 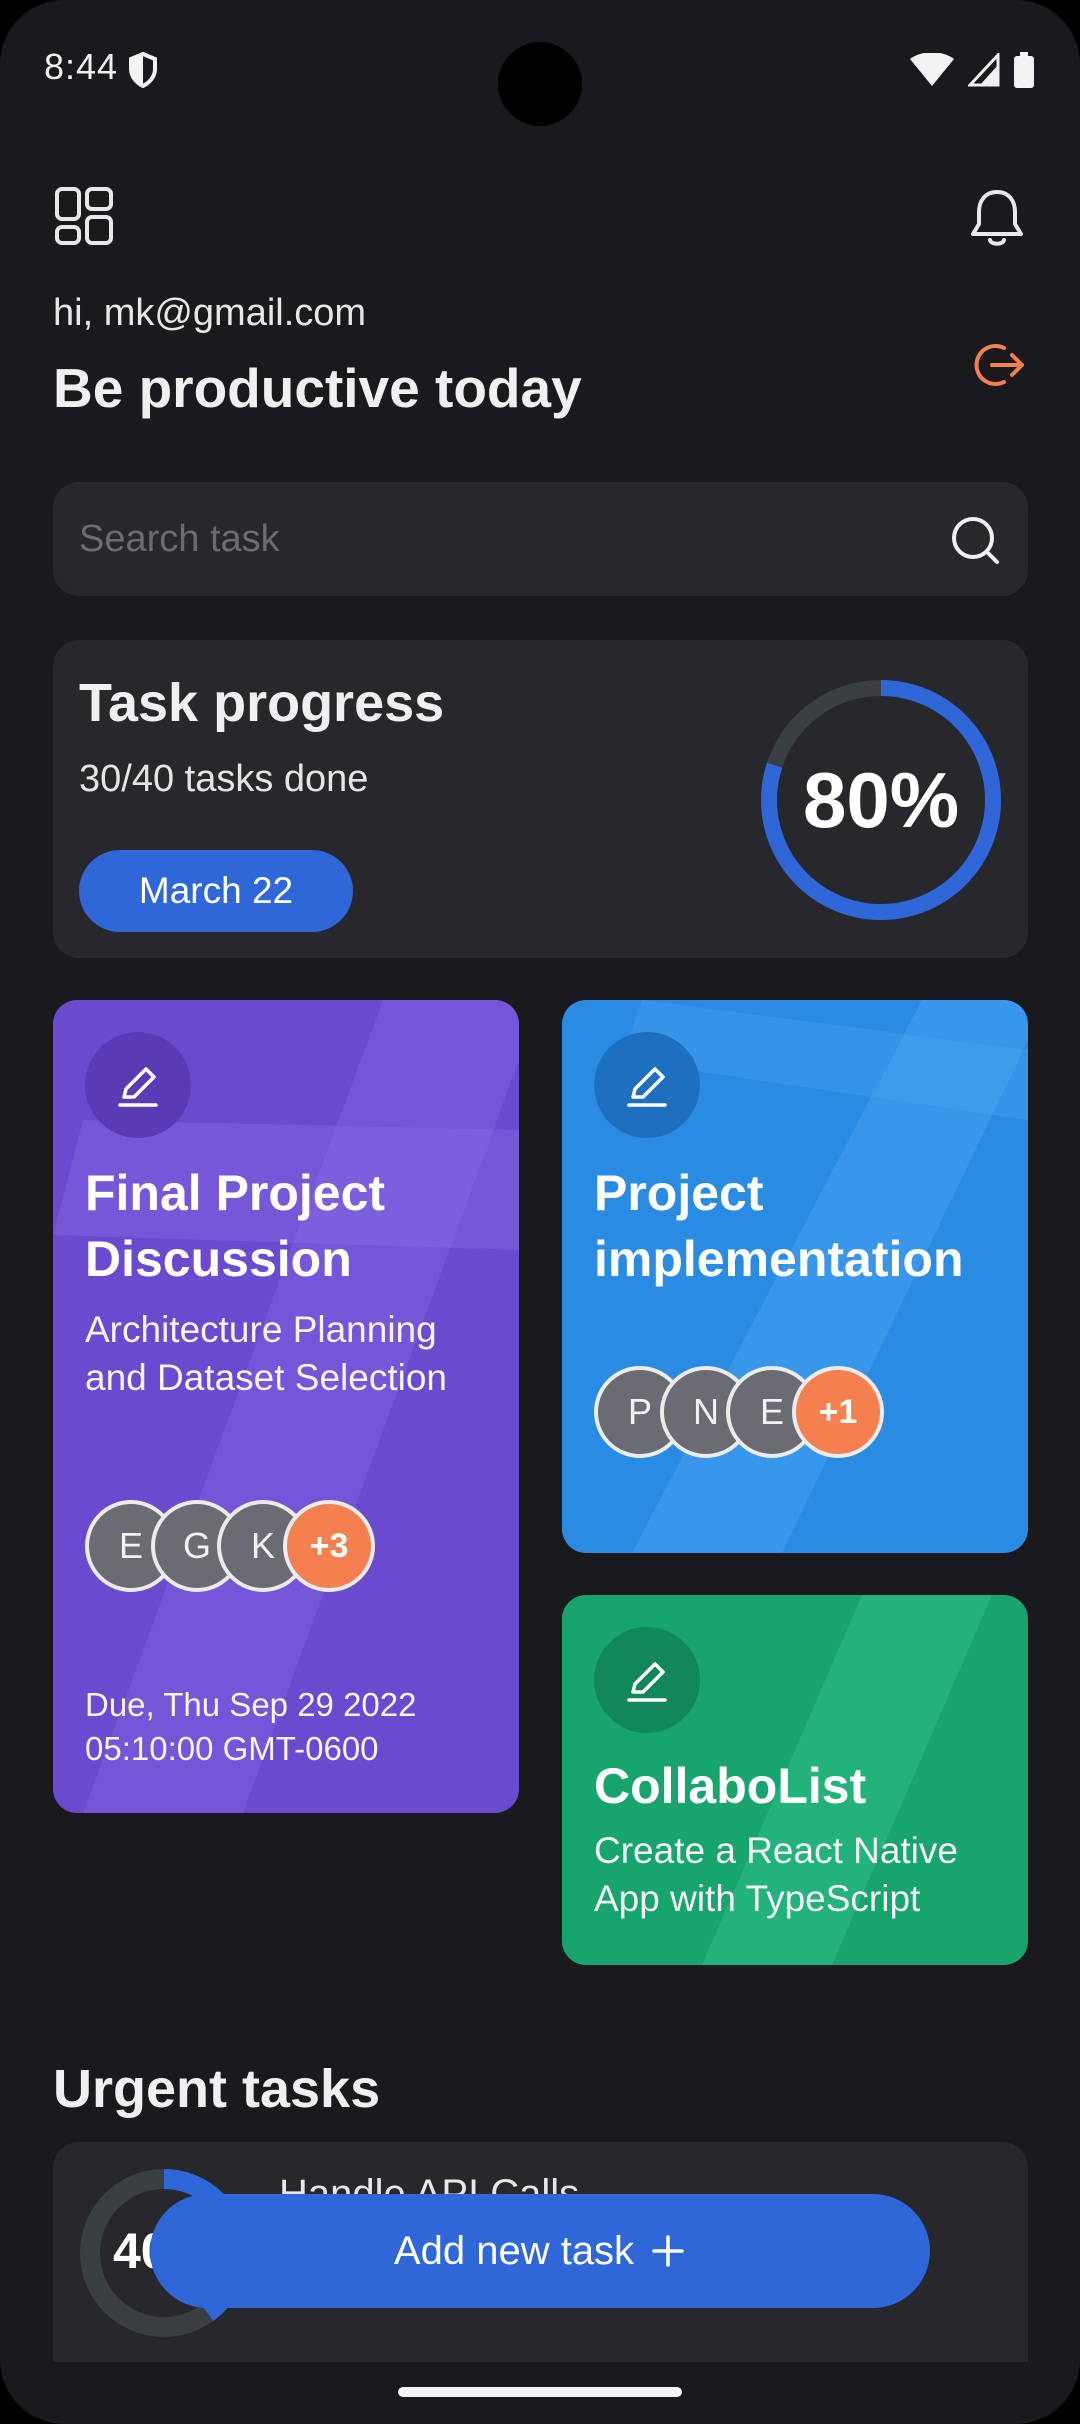 I want to click on card-title: Project, so click(x=679, y=1193).